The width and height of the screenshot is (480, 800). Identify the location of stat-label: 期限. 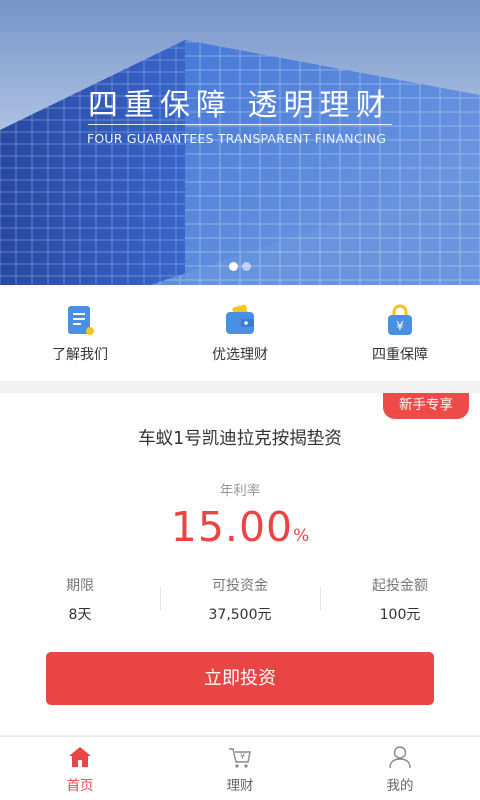
(80, 586).